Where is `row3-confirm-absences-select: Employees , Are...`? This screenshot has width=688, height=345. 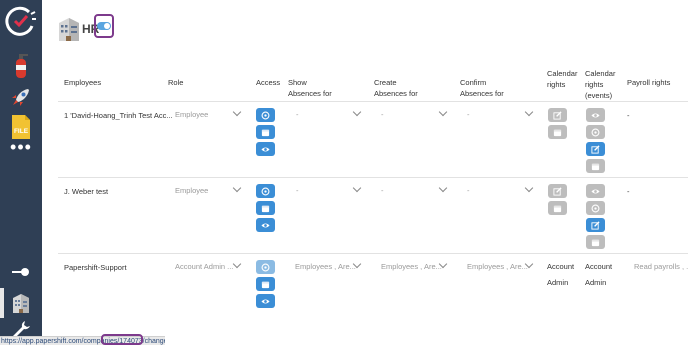
row3-confirm-absences-select: Employees , Are... is located at coordinates (497, 266).